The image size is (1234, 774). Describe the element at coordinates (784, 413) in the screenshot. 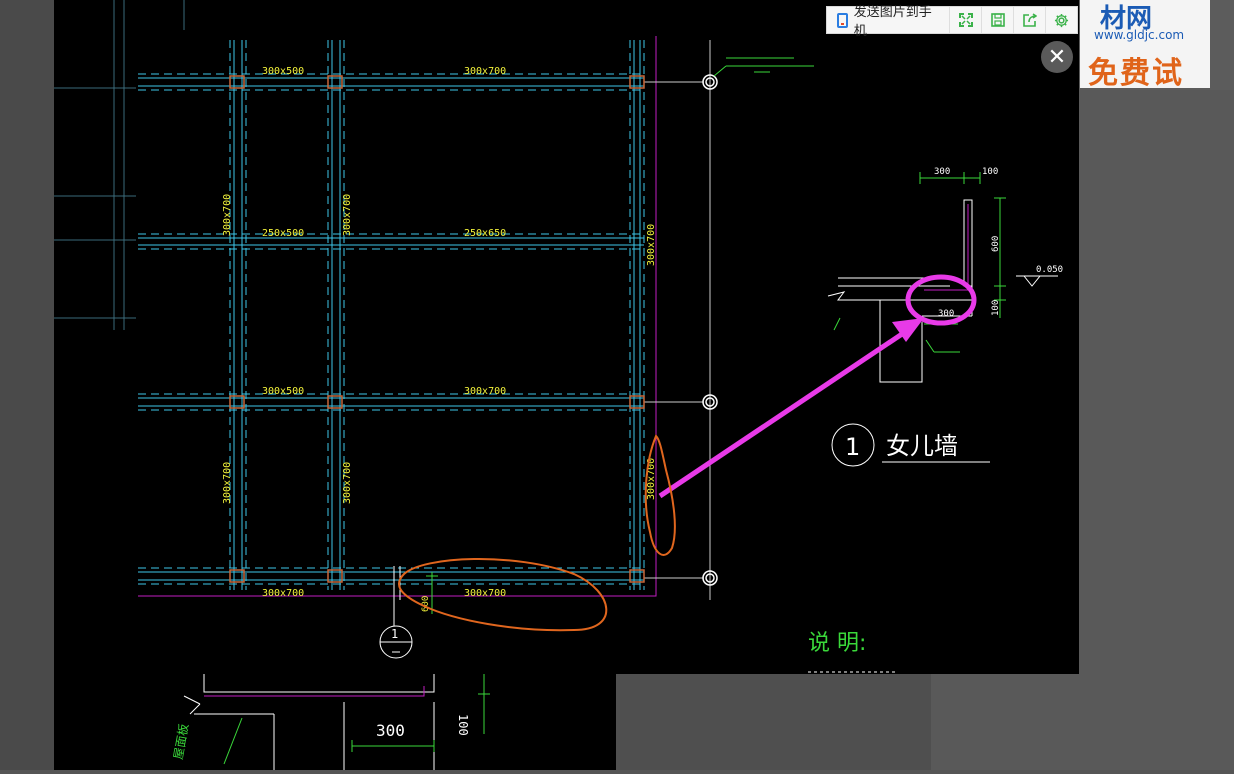

I see `annotation-arrow-shaft` at that location.